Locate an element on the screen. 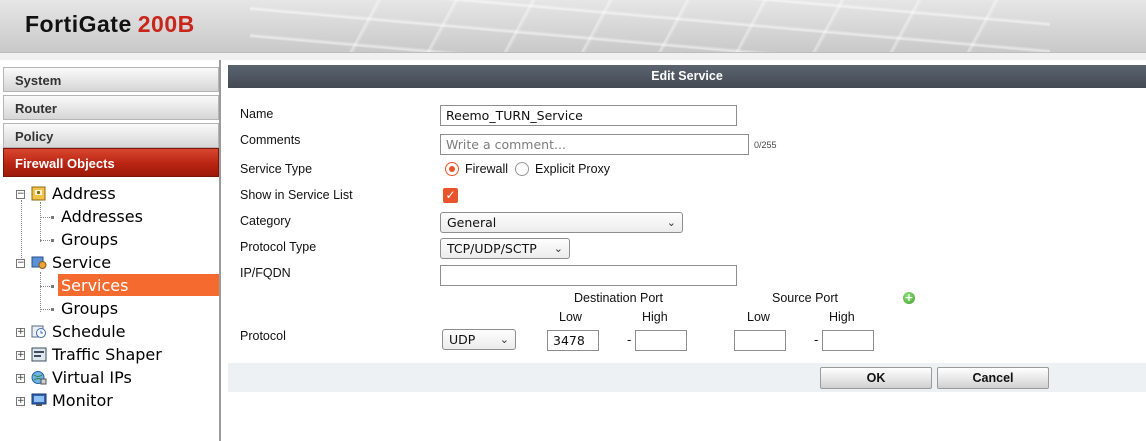 The height and width of the screenshot is (441, 1146). category-select: General ⌄ is located at coordinates (561, 222).